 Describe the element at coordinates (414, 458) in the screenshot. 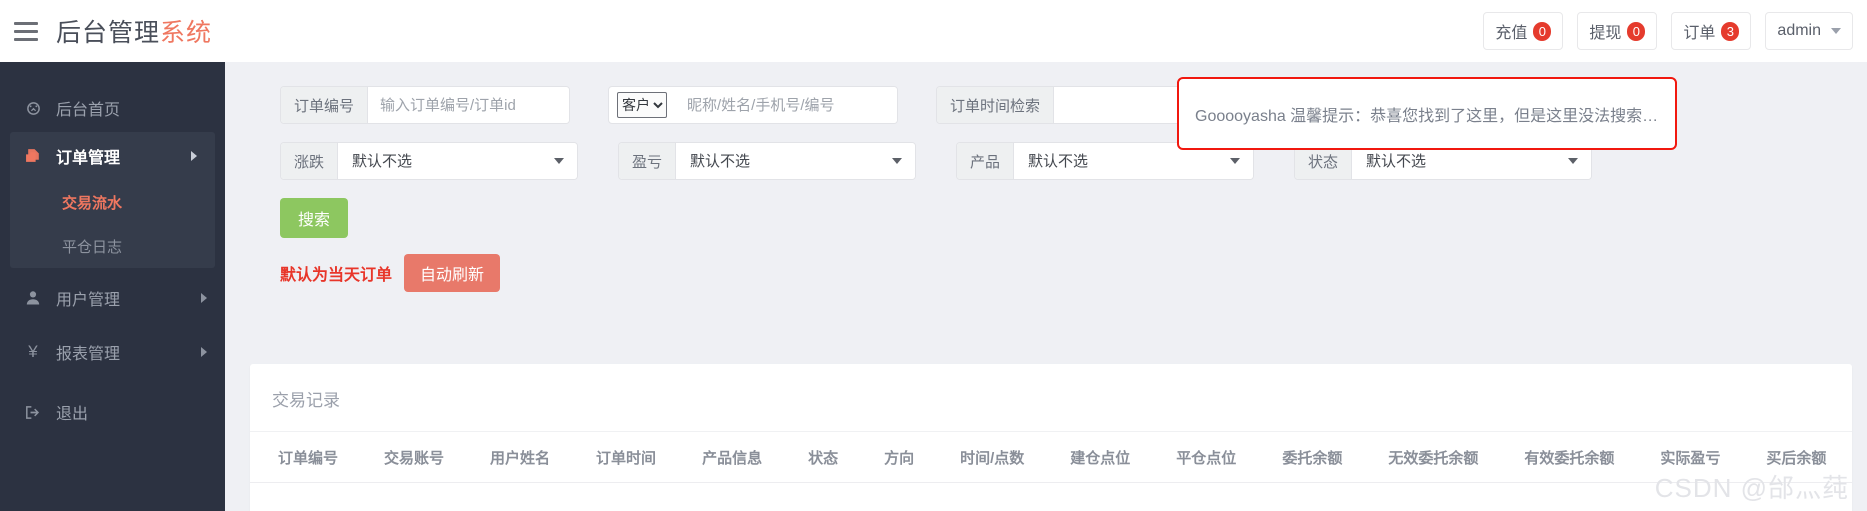

I see `table-column-header: 交易账号` at that location.